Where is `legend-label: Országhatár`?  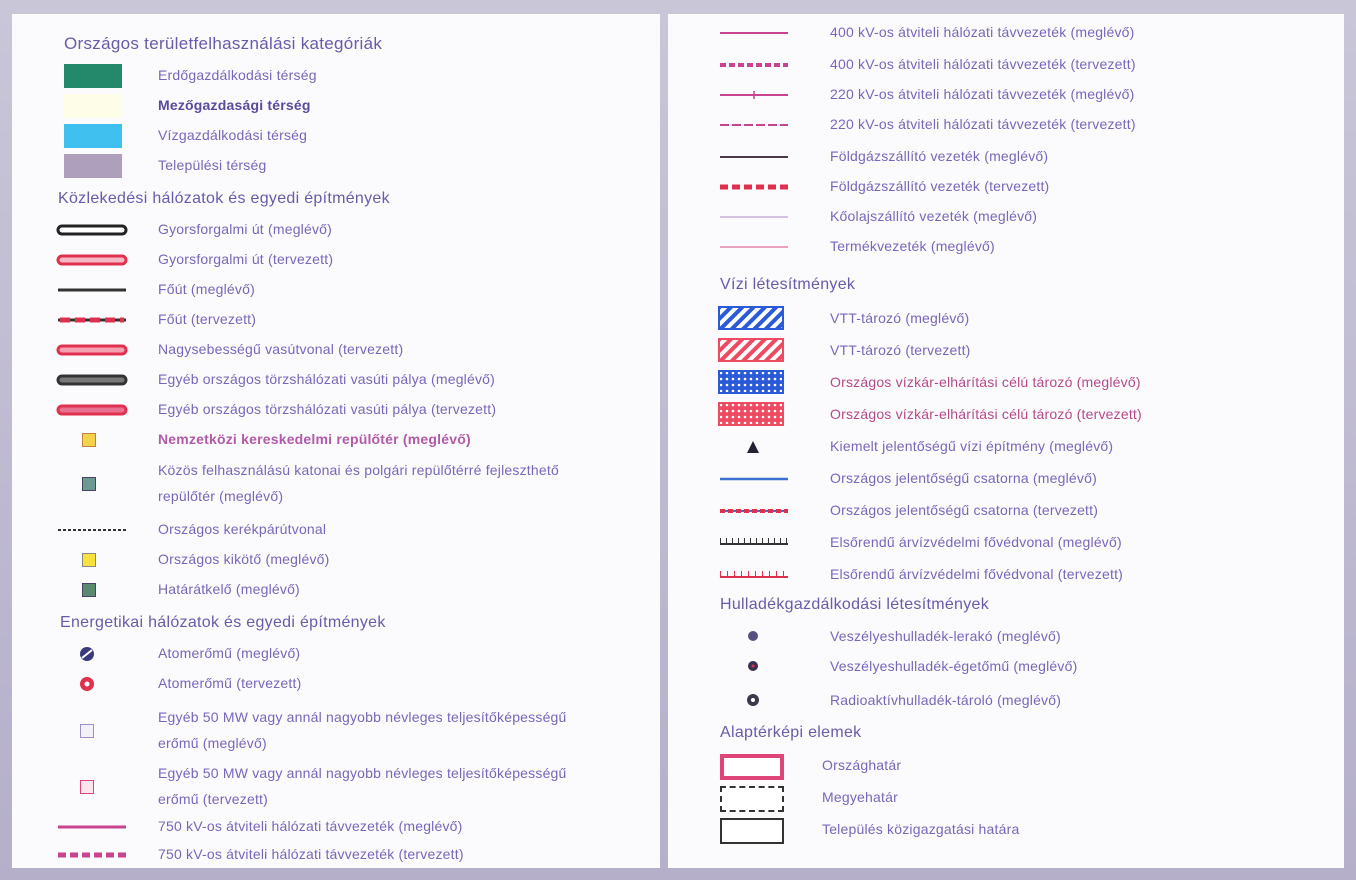
legend-label: Országhatár is located at coordinates (862, 765).